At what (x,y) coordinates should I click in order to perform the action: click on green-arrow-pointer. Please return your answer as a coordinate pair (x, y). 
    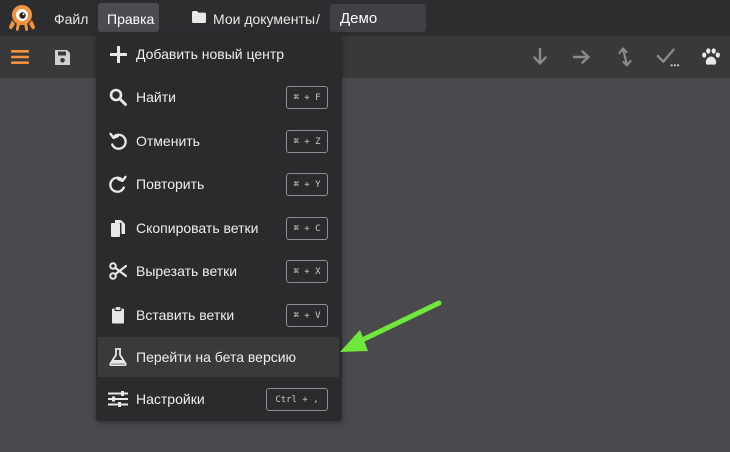
    Looking at the image, I should click on (391, 326).